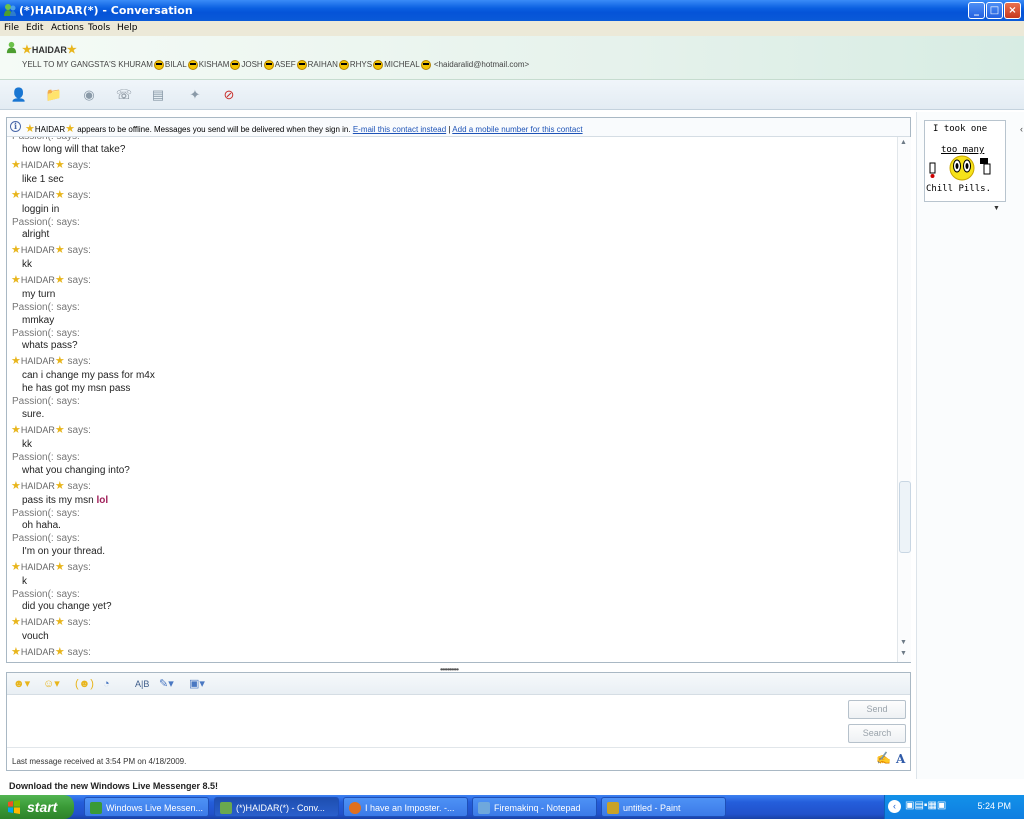  Describe the element at coordinates (197, 684) in the screenshot. I see `background-icon: ▣▾` at that location.